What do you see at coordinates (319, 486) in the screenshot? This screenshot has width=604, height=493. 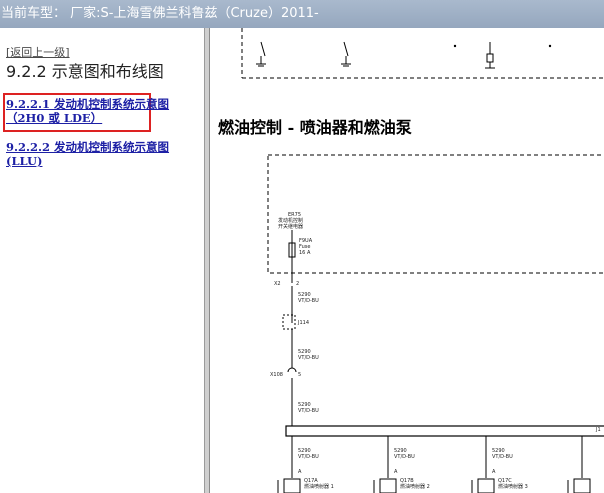 I see `injector-name-1: 燃油喷射器 1` at bounding box center [319, 486].